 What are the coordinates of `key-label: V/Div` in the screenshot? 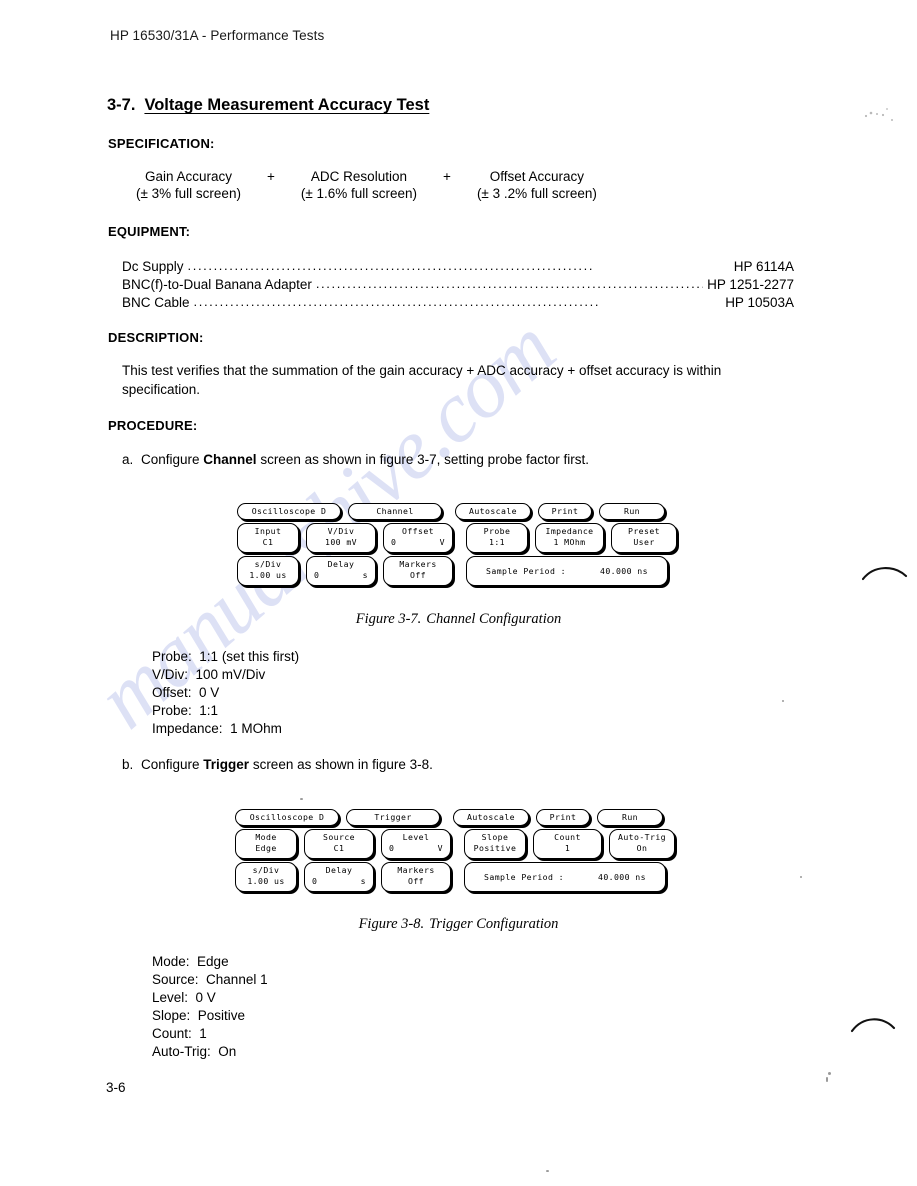 It's located at (341, 531).